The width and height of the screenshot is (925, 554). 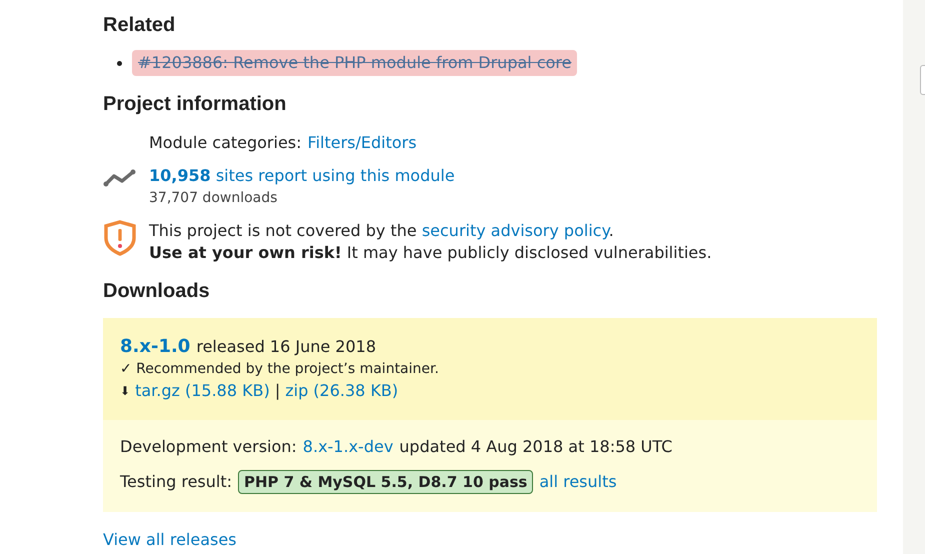 What do you see at coordinates (286, 347) in the screenshot?
I see `release-date: released 16 June 2018` at bounding box center [286, 347].